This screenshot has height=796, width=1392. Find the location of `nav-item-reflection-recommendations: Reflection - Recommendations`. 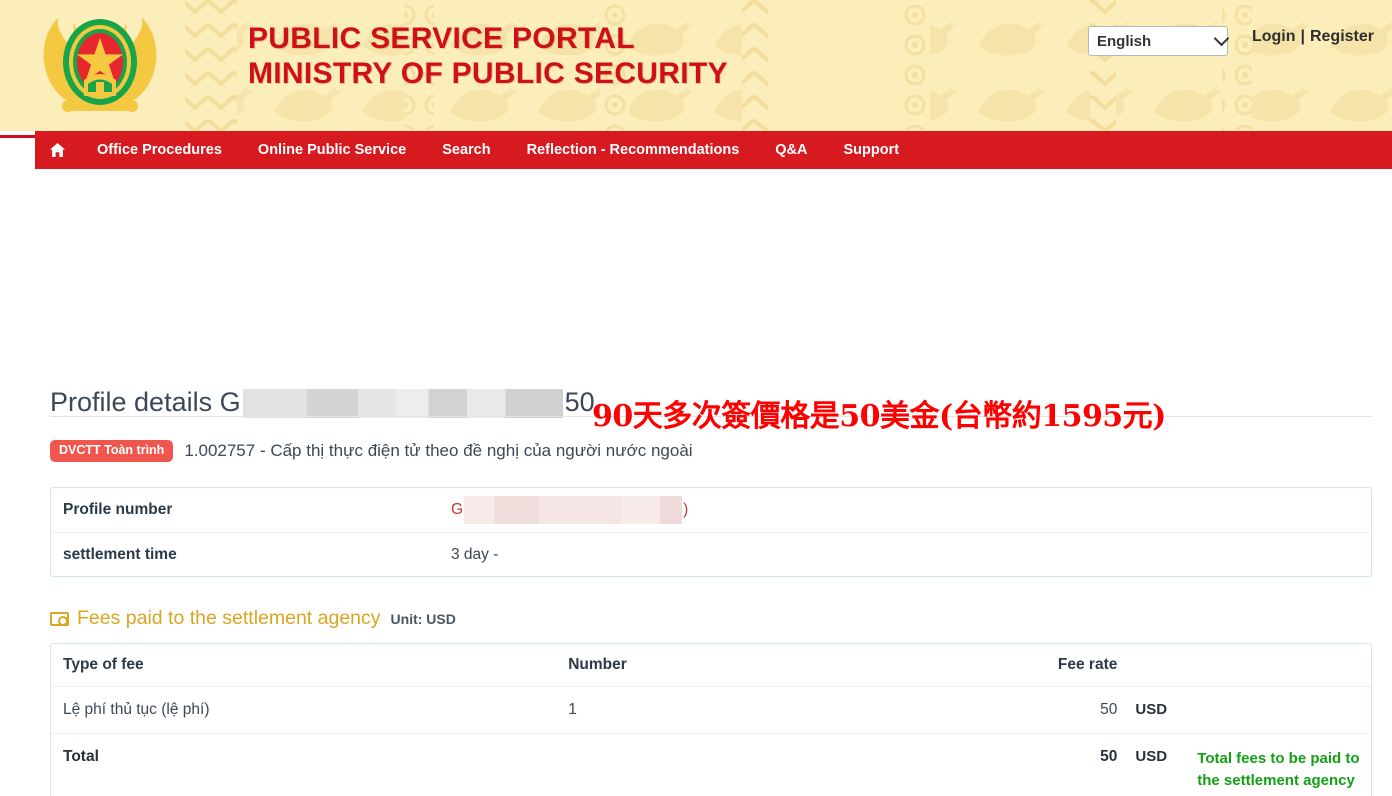

nav-item-reflection-recommendations: Reflection - Recommendations is located at coordinates (633, 150).